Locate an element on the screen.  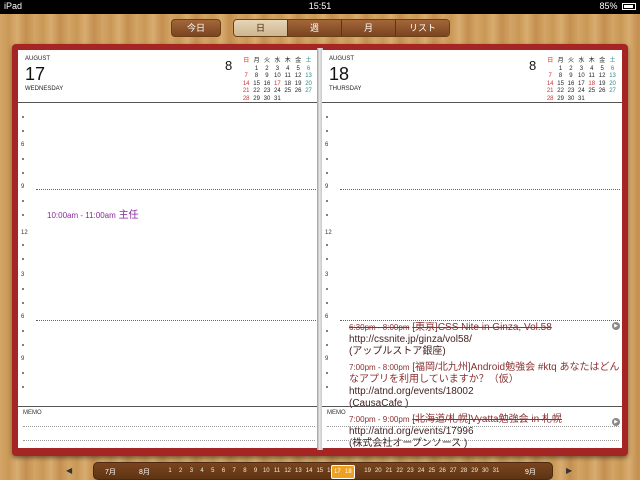
event-url: http://atnd.org/events/17996 is located at coordinates (411, 431).